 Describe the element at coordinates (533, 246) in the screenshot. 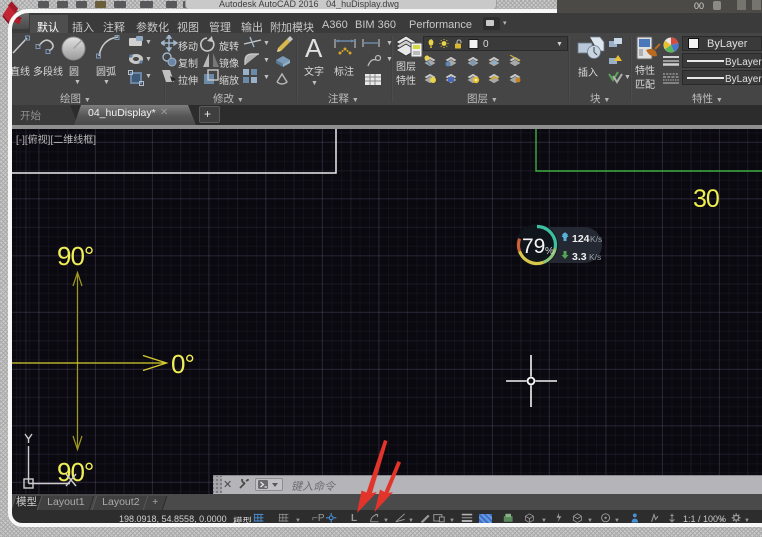

I see `svg-text: 79` at that location.